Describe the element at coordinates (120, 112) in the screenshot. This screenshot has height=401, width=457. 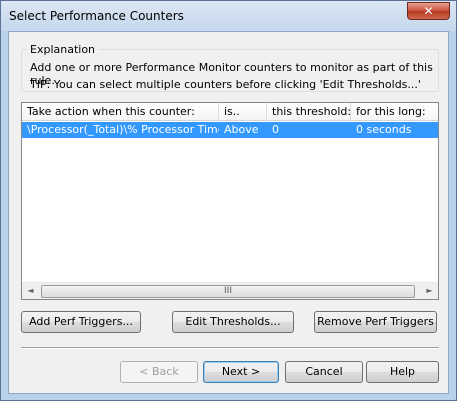
I see `column-header-counter: Take action when this counter:` at that location.